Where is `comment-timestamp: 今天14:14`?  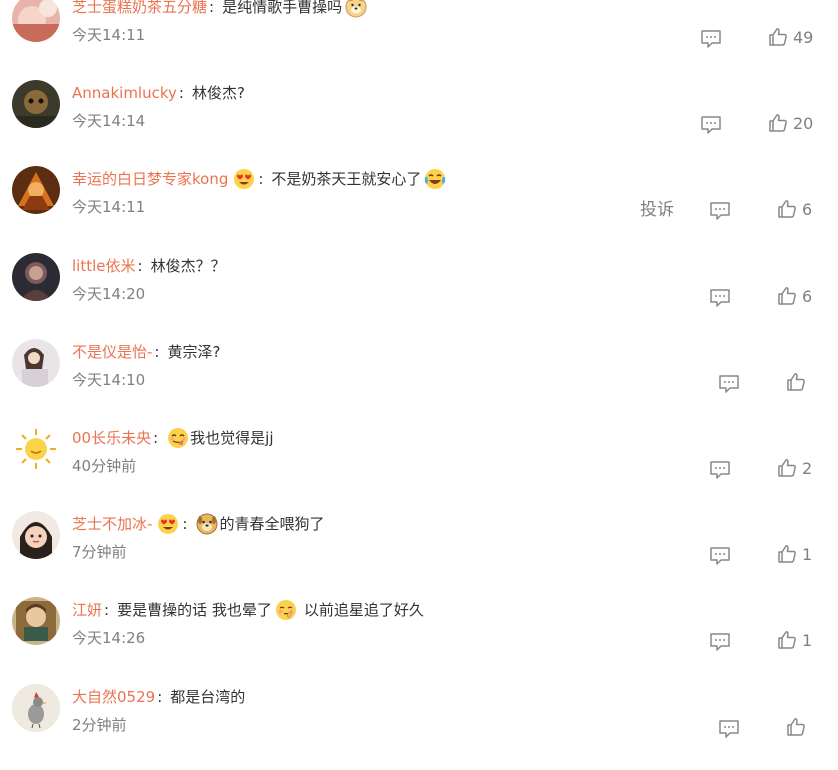
comment-timestamp: 今天14:14 is located at coordinates (109, 121).